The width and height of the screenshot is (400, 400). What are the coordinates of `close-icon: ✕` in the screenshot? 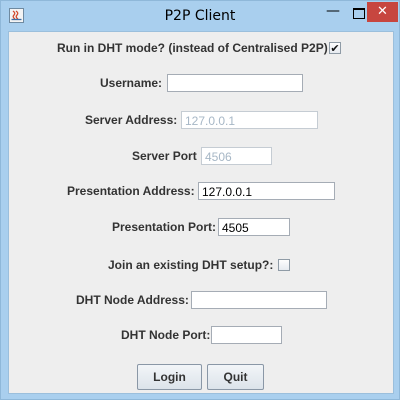 It's located at (382, 11).